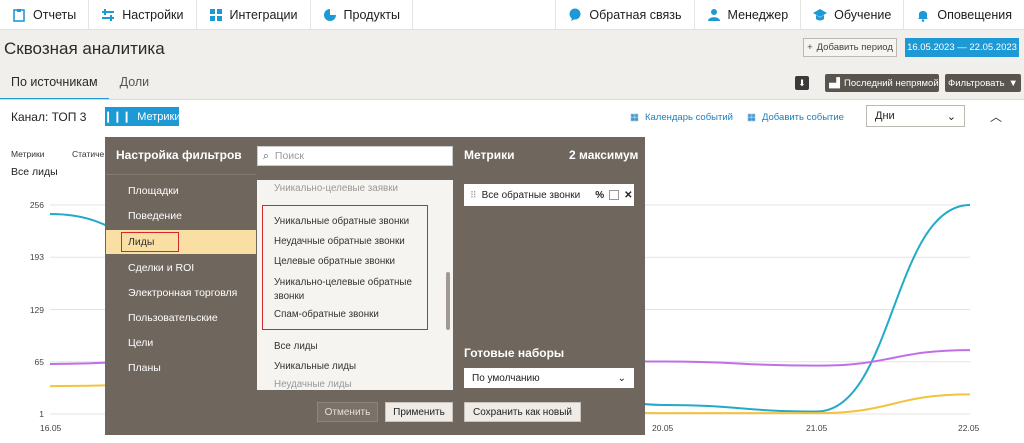  What do you see at coordinates (355, 156) in the screenshot?
I see `search-input: ⌕ Поиск` at bounding box center [355, 156].